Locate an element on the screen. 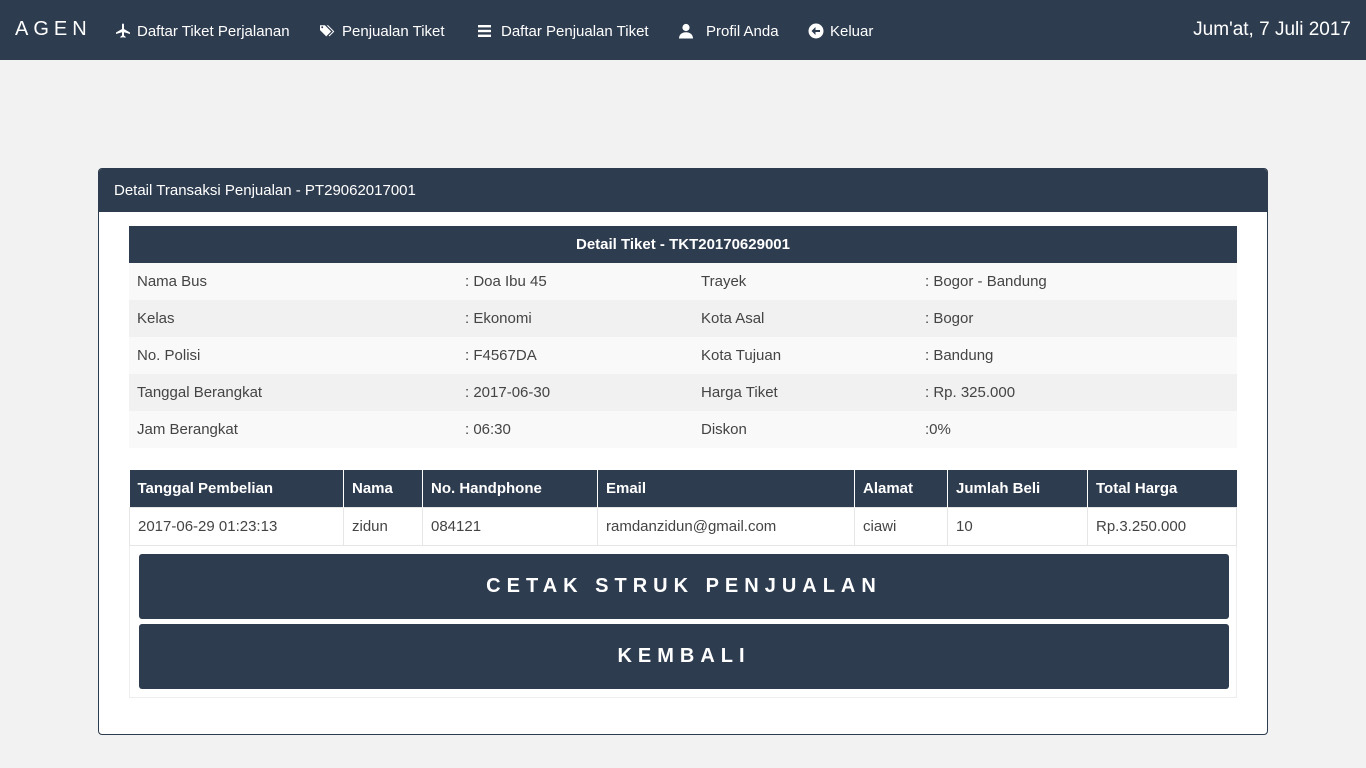 The image size is (1366, 768). column-header: Jumlah Beli is located at coordinates (1017, 488).